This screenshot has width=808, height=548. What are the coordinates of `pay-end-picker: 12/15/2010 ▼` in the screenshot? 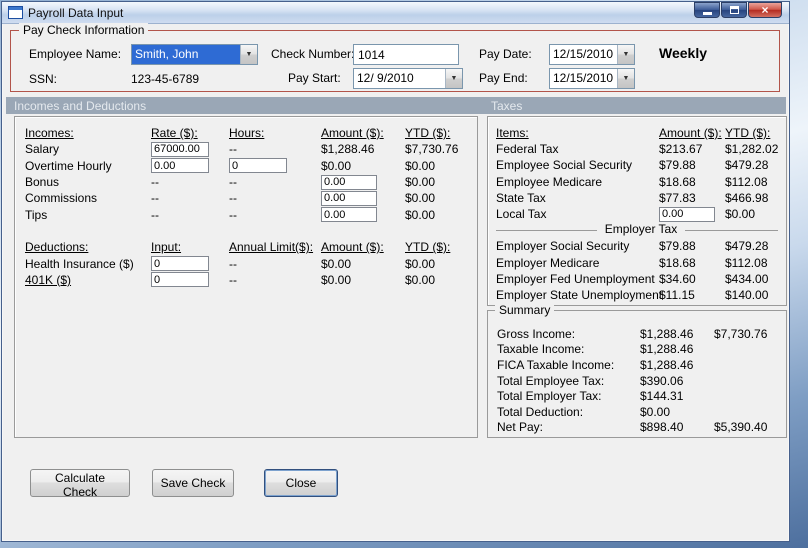 It's located at (592, 78).